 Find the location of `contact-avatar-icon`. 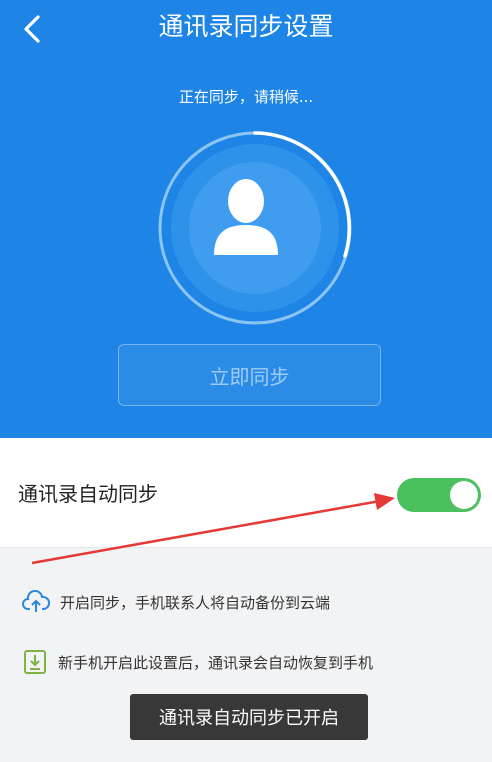

contact-avatar-icon is located at coordinates (246, 217).